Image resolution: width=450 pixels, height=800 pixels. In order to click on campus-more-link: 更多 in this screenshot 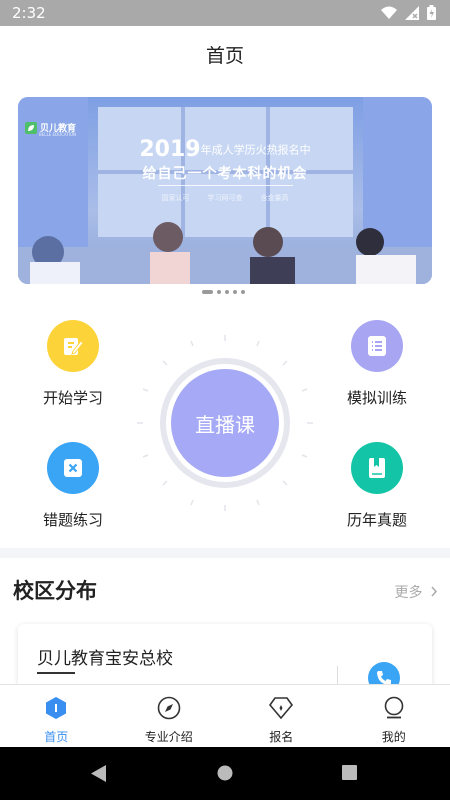, I will do `click(416, 592)`.